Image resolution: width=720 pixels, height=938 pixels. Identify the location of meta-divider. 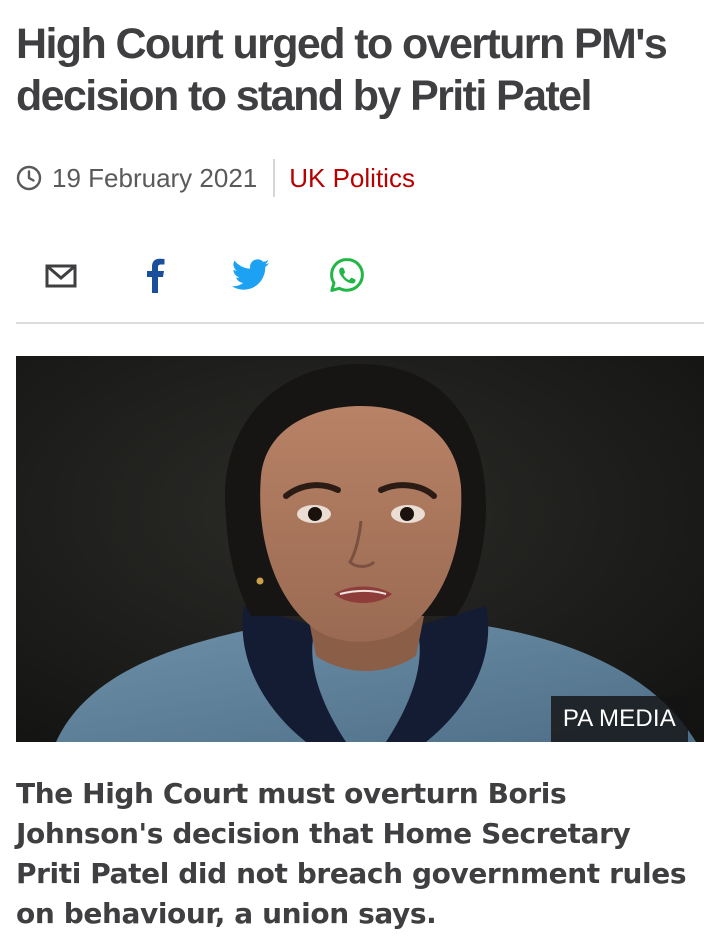
(274, 178).